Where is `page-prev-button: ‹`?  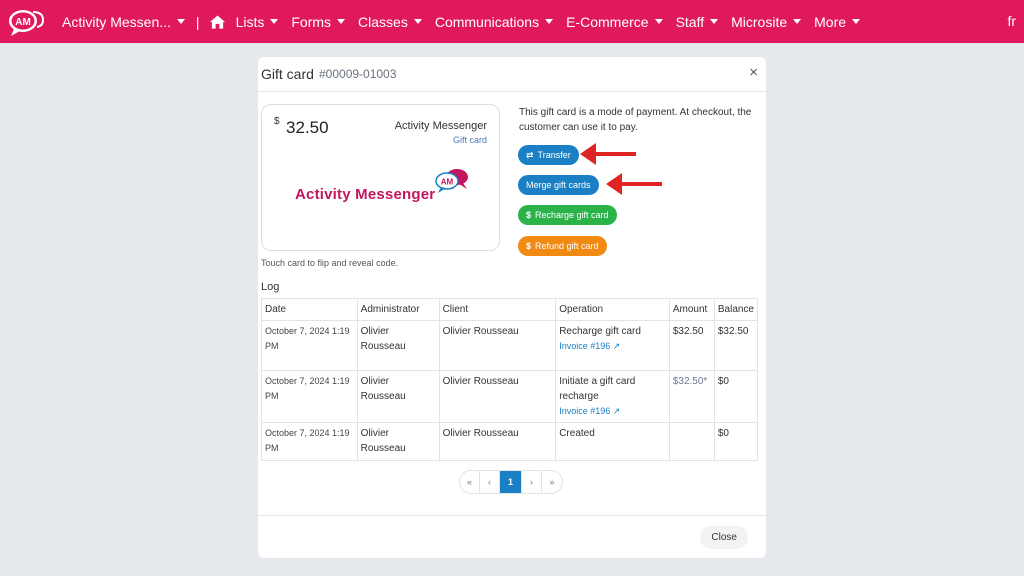
page-prev-button: ‹ is located at coordinates (490, 482).